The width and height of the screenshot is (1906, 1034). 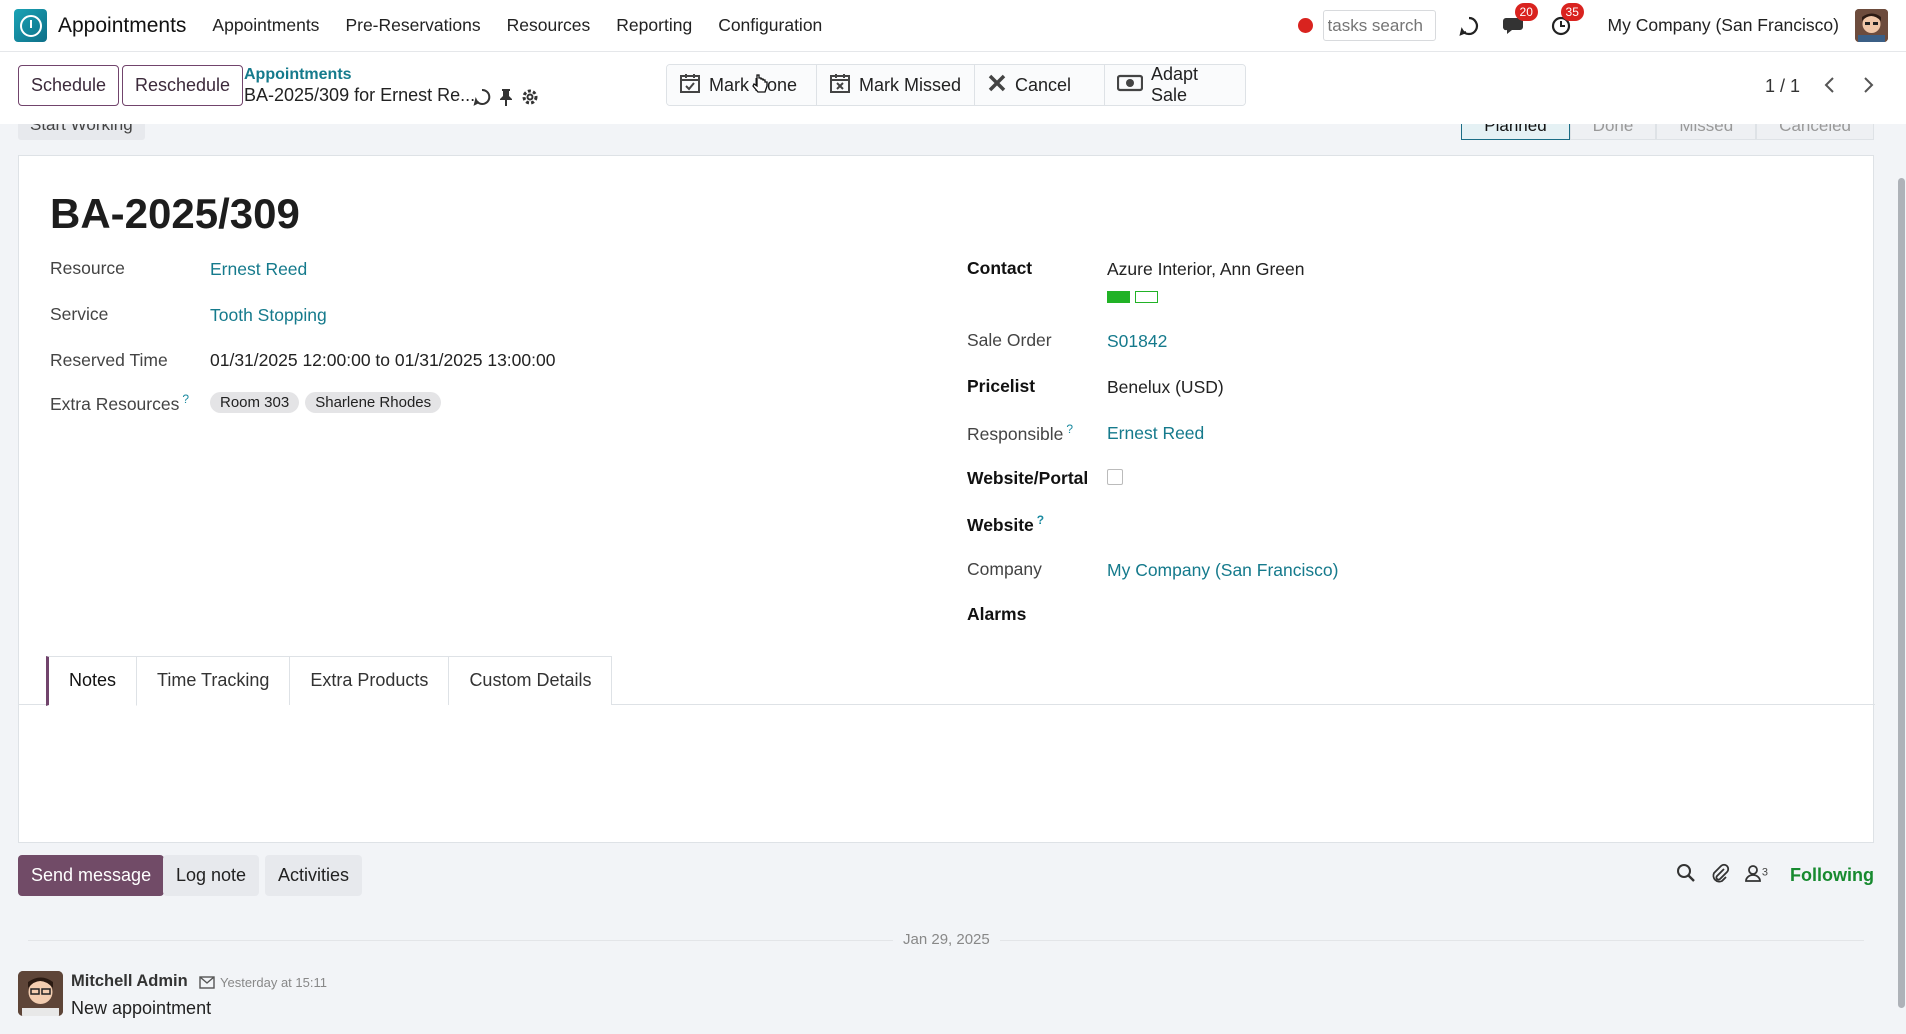 What do you see at coordinates (211, 875) in the screenshot?
I see `log-note-button: Log note` at bounding box center [211, 875].